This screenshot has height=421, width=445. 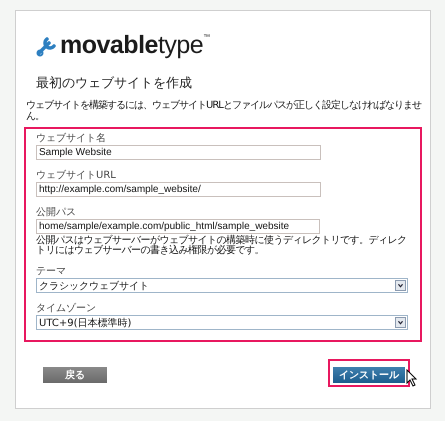 What do you see at coordinates (71, 139) in the screenshot?
I see `field-label: ウェブサイト名` at bounding box center [71, 139].